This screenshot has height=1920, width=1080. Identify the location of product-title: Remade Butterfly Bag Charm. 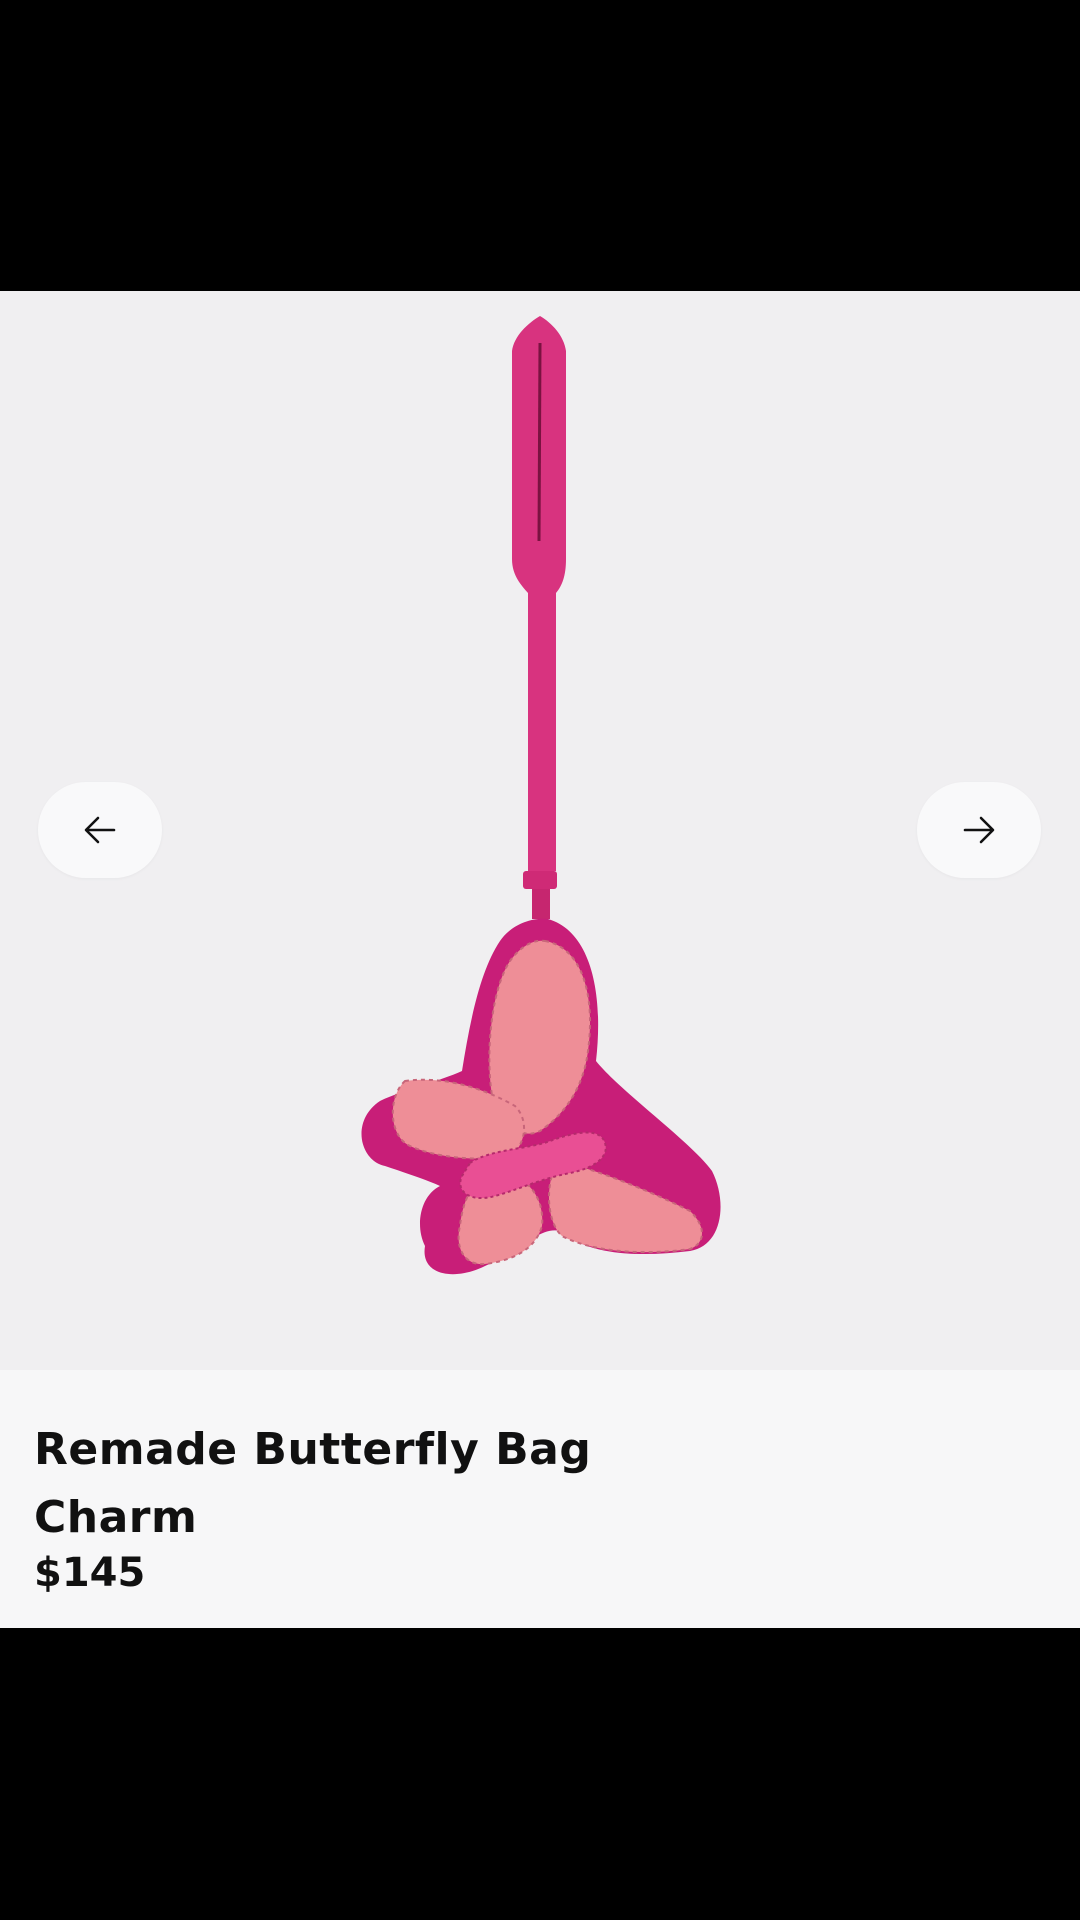
(384, 1484).